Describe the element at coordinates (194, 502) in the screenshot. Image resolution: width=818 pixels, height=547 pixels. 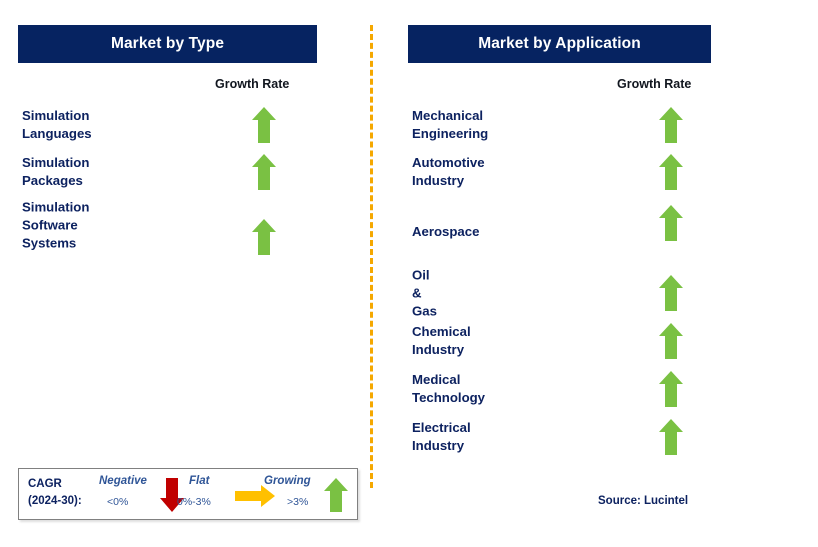
I see `legend-flat-range: 0%-3%` at that location.